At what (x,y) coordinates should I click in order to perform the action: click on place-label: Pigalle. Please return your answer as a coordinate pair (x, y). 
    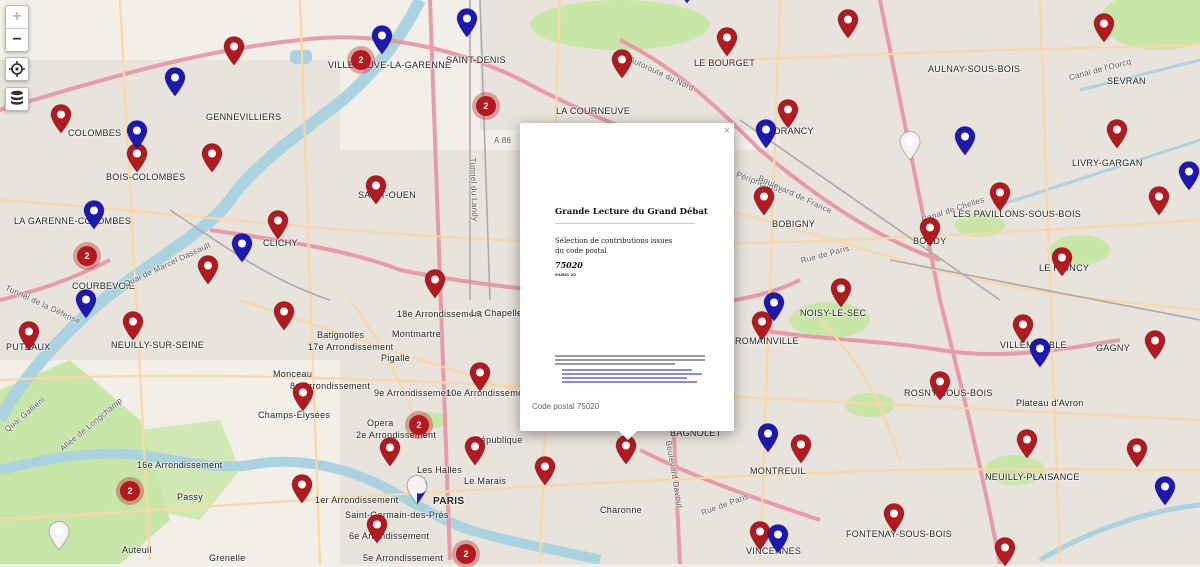
    Looking at the image, I should click on (396, 358).